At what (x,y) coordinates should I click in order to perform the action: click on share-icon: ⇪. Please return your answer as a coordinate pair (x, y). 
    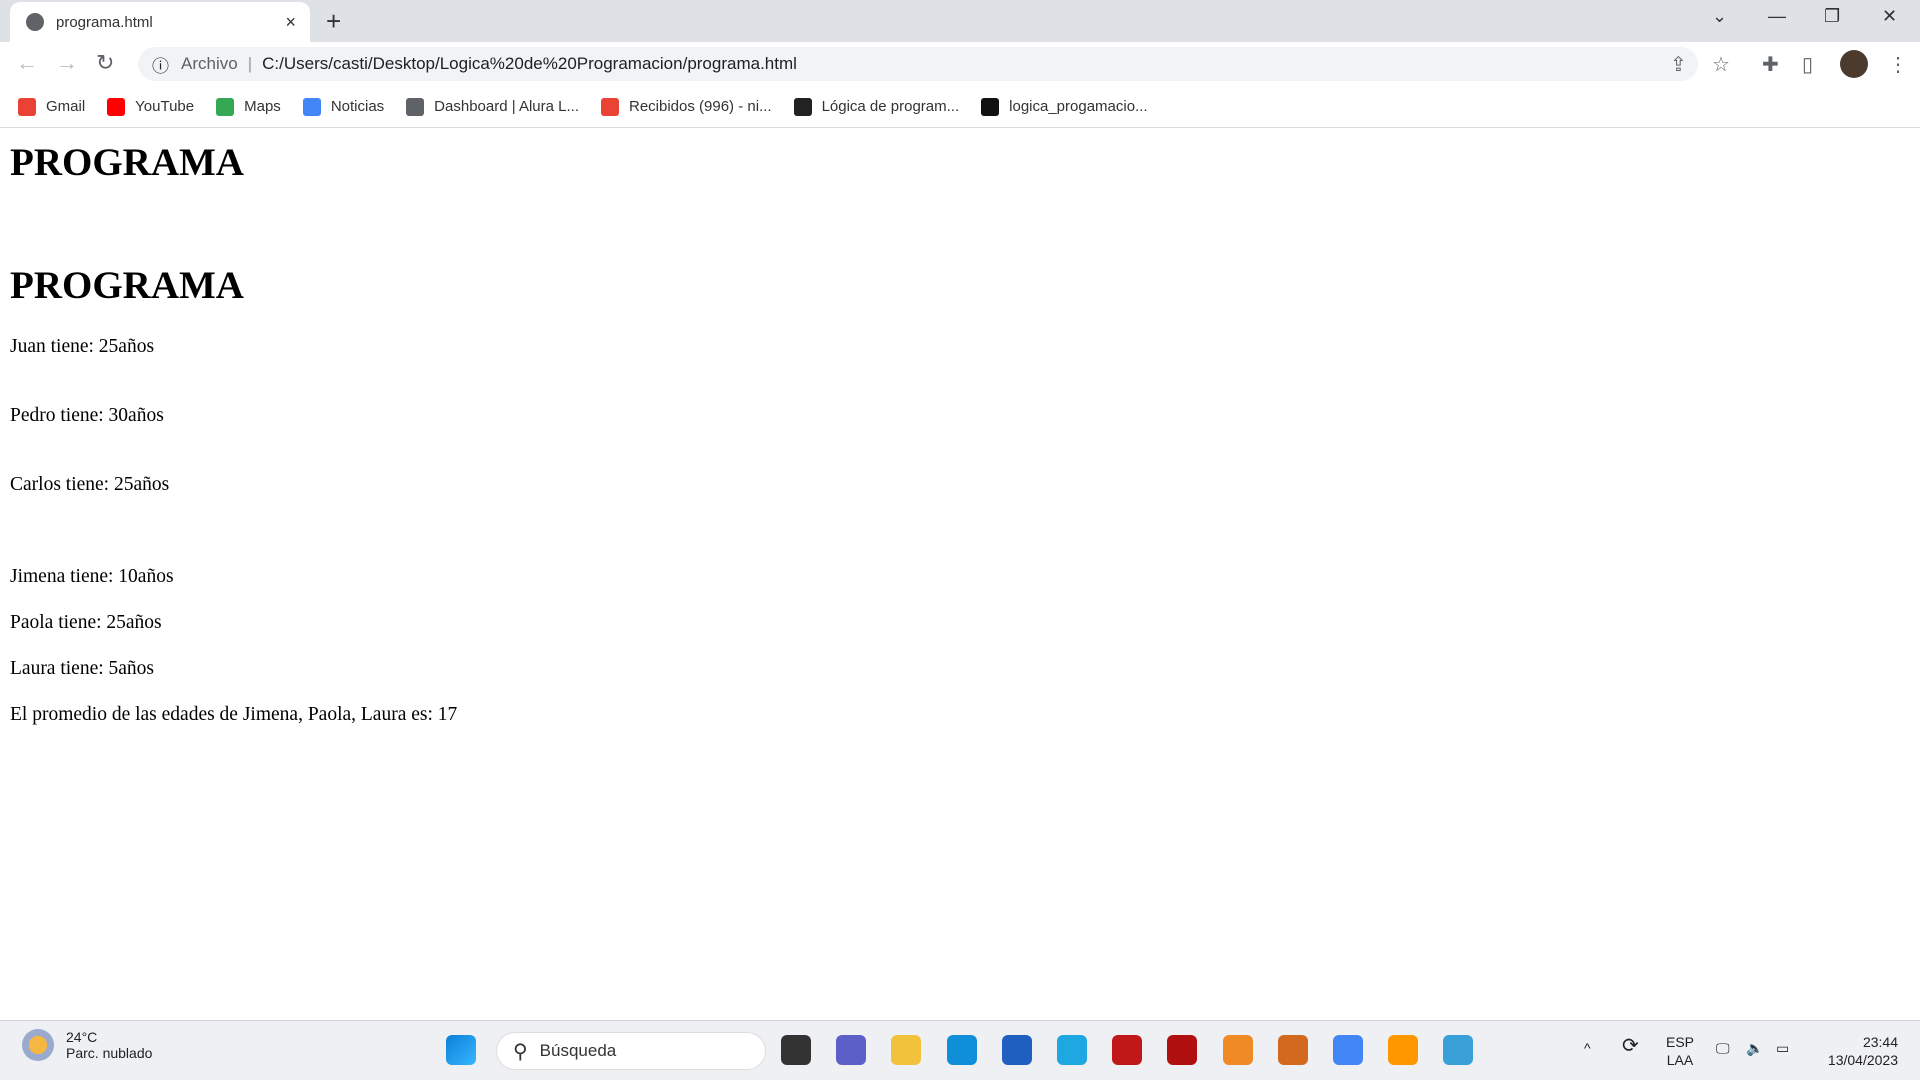
    Looking at the image, I should click on (1678, 64).